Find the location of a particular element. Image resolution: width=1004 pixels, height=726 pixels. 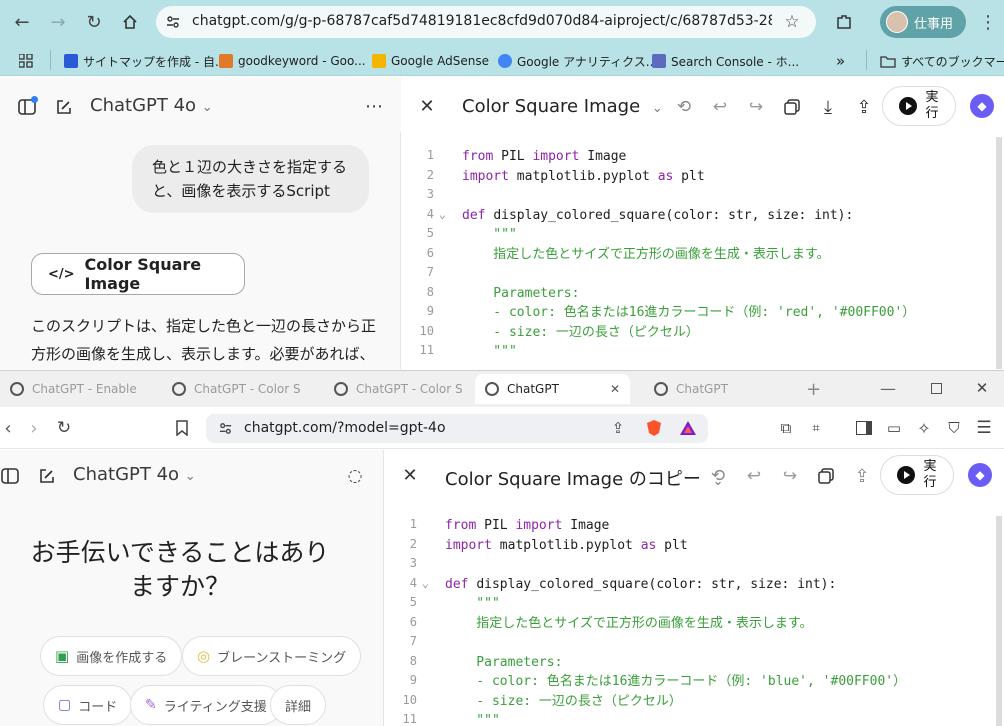

back-arrow-icon: ← is located at coordinates (22, 22).